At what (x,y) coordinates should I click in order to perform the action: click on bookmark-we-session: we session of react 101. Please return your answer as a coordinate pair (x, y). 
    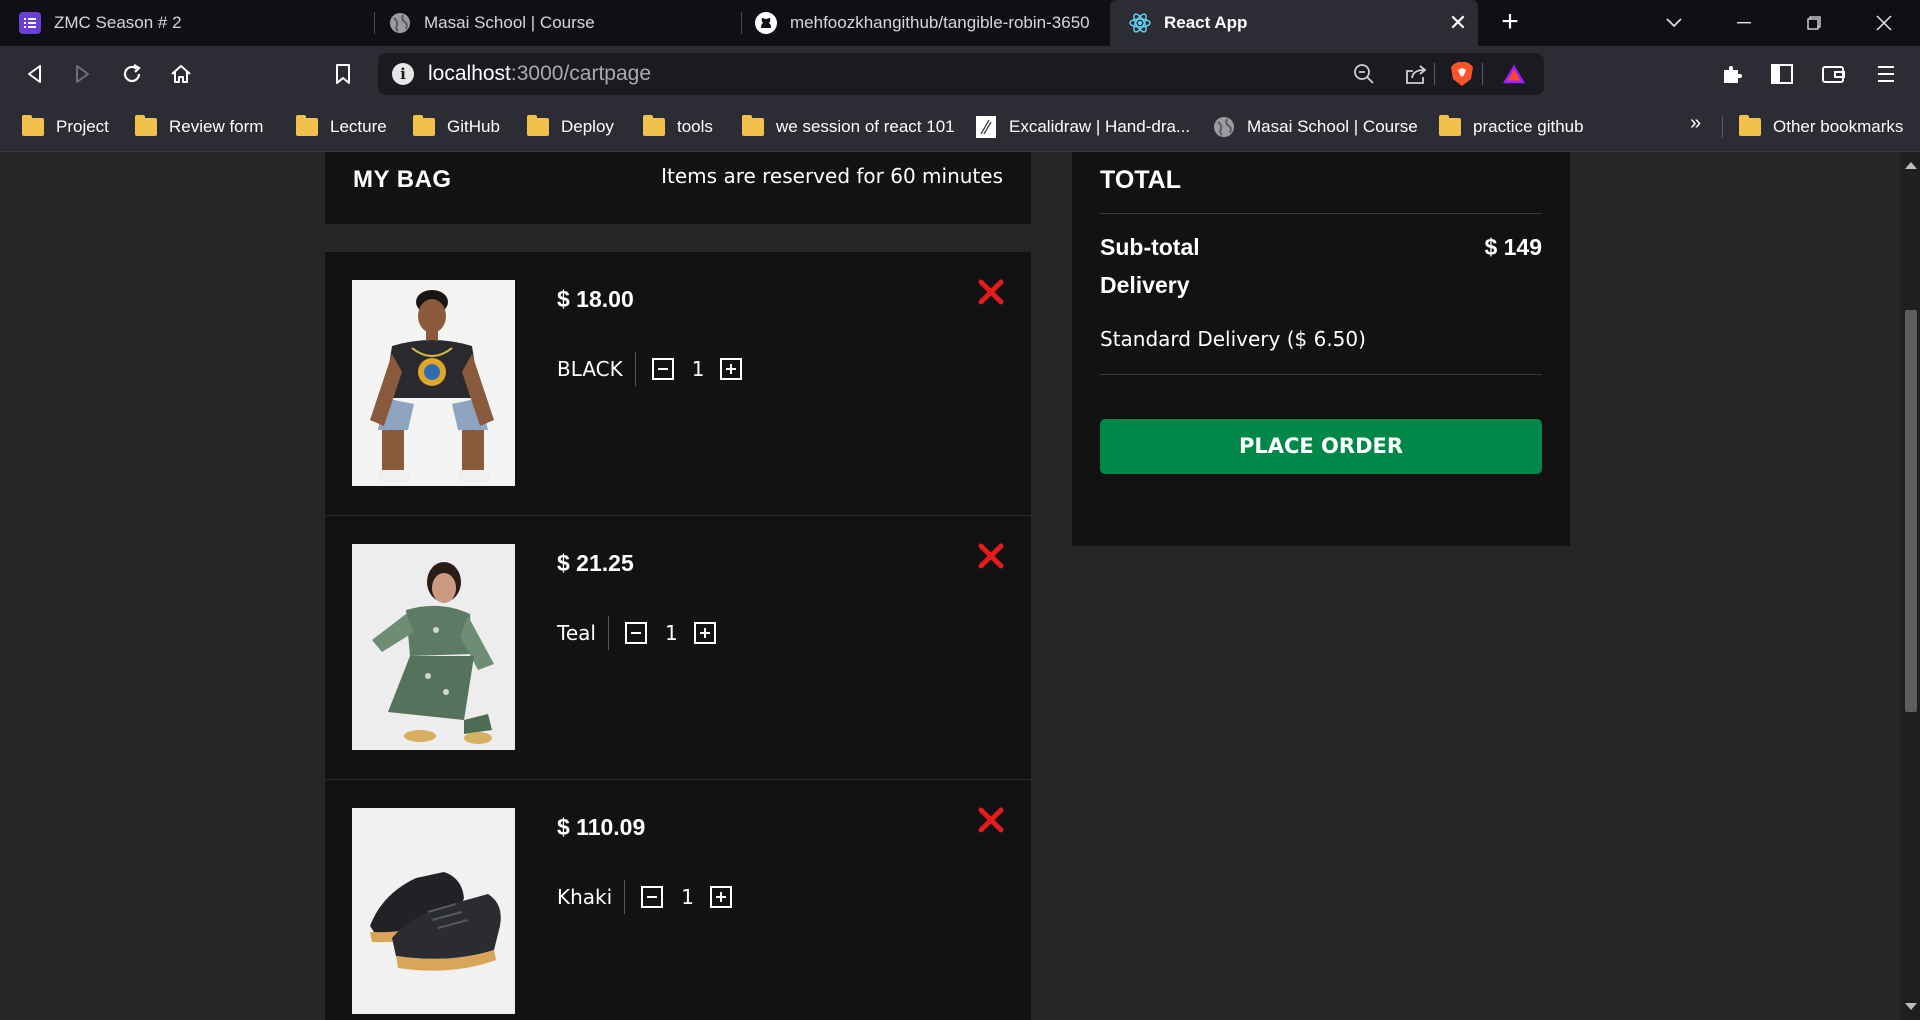
    Looking at the image, I should click on (848, 127).